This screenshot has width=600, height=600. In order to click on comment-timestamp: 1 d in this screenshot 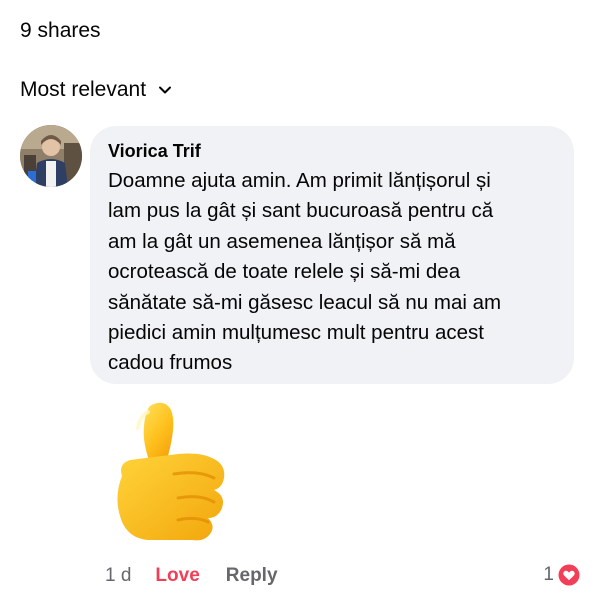, I will do `click(118, 576)`.